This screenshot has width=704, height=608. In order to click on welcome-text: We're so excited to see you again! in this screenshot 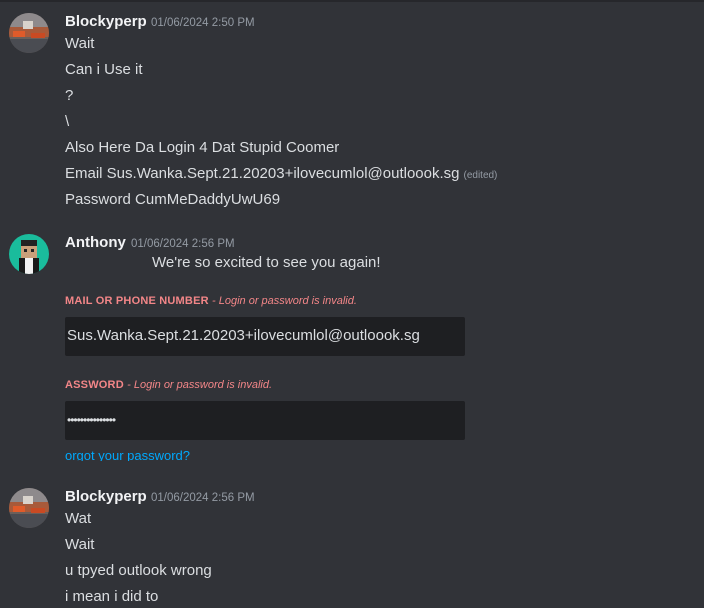, I will do `click(266, 262)`.